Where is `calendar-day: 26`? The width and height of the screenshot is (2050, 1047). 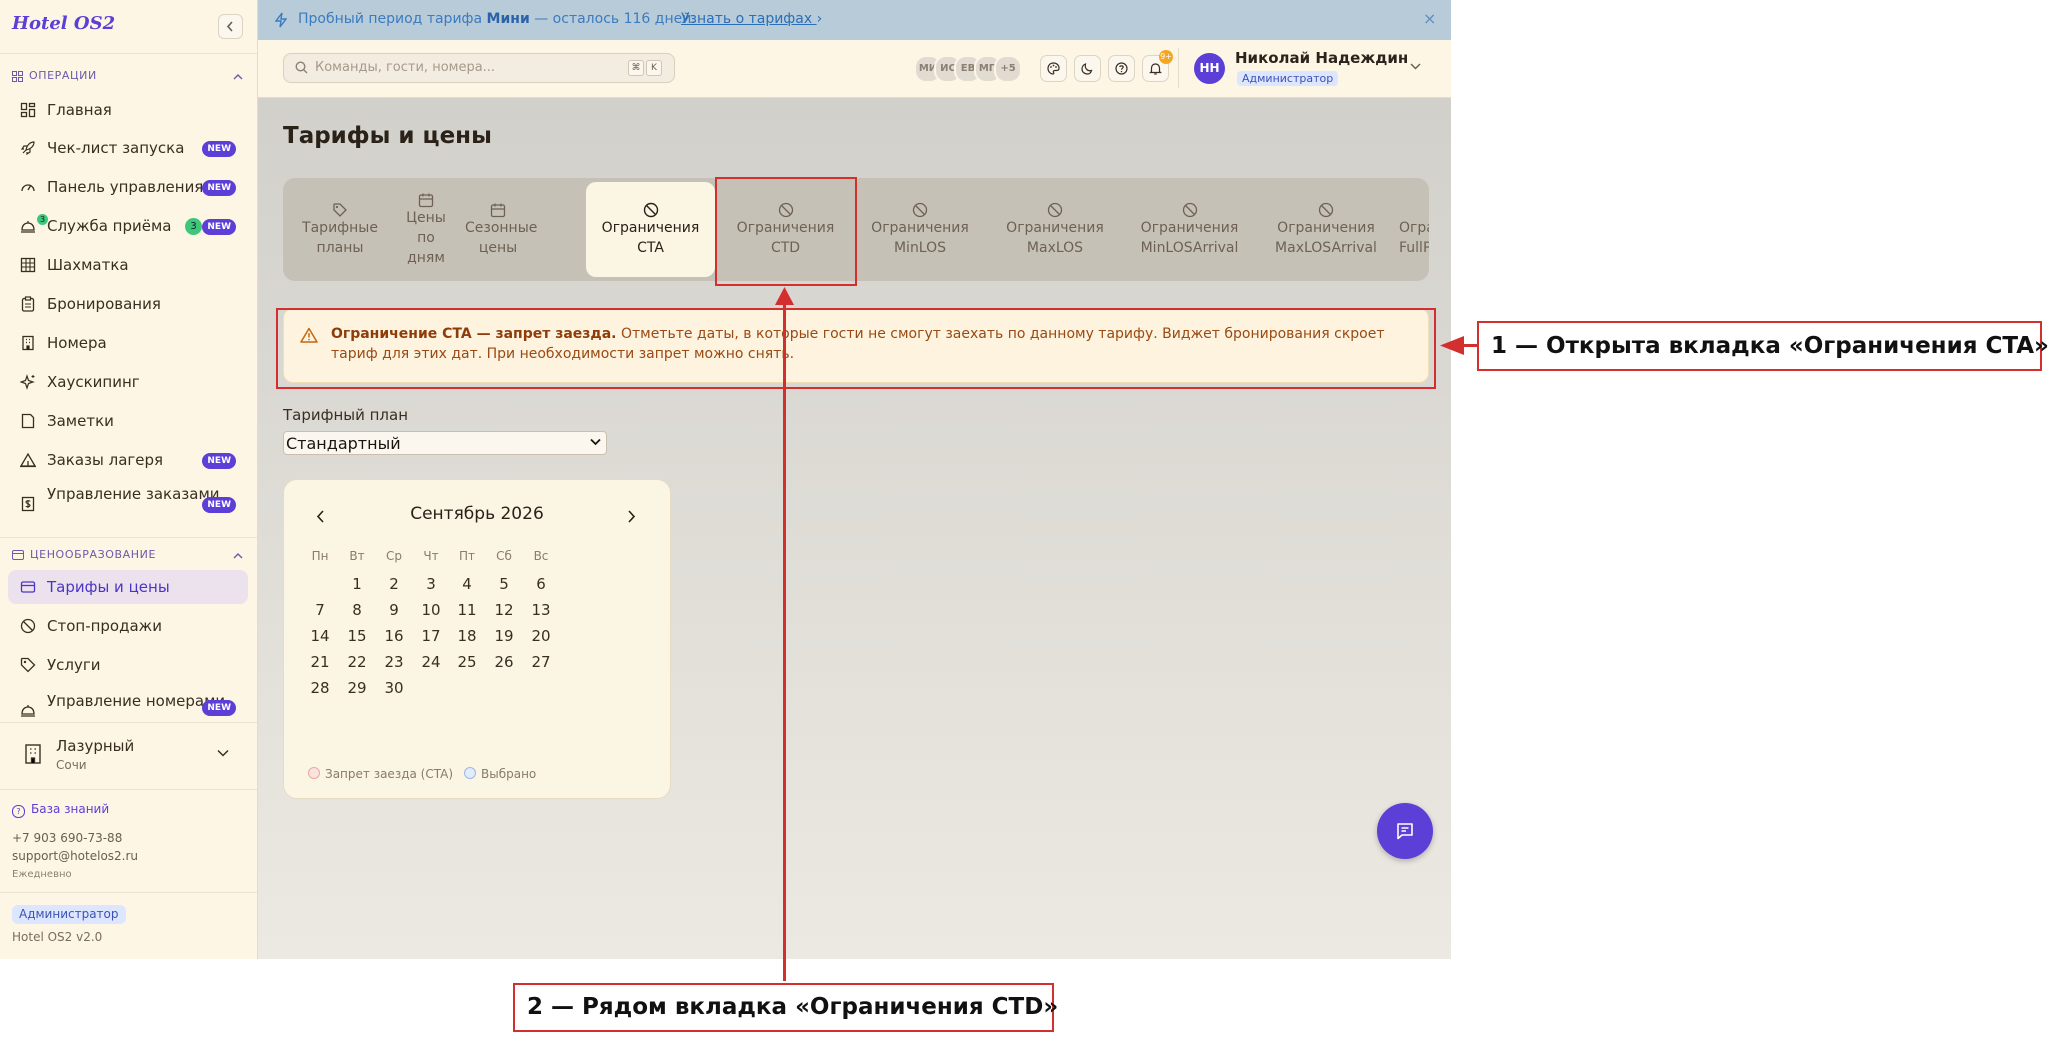
calendar-day: 26 is located at coordinates (504, 662).